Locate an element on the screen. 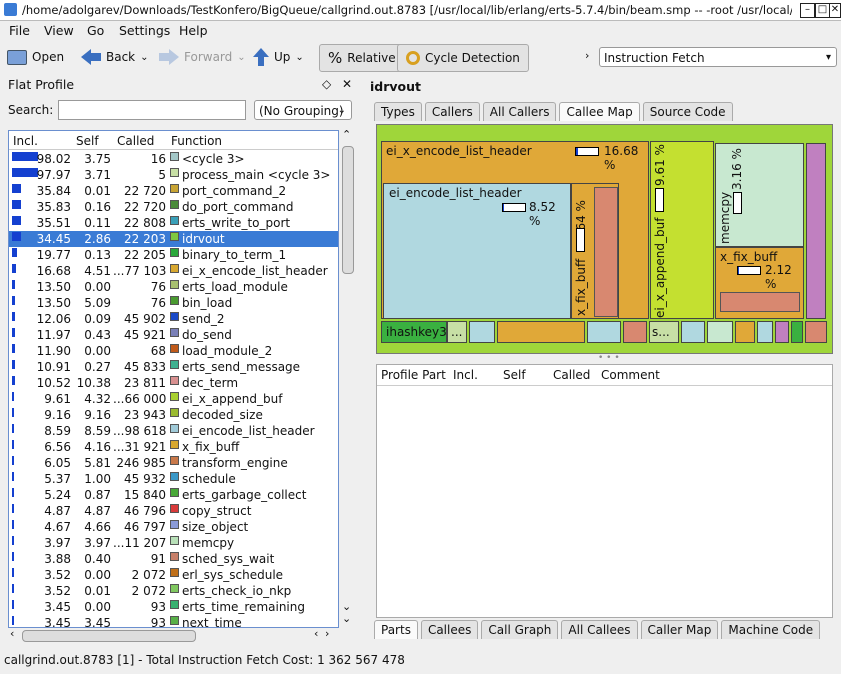 This screenshot has height=674, width=841. scroll-up-icon: ⌃ is located at coordinates (346, 134).